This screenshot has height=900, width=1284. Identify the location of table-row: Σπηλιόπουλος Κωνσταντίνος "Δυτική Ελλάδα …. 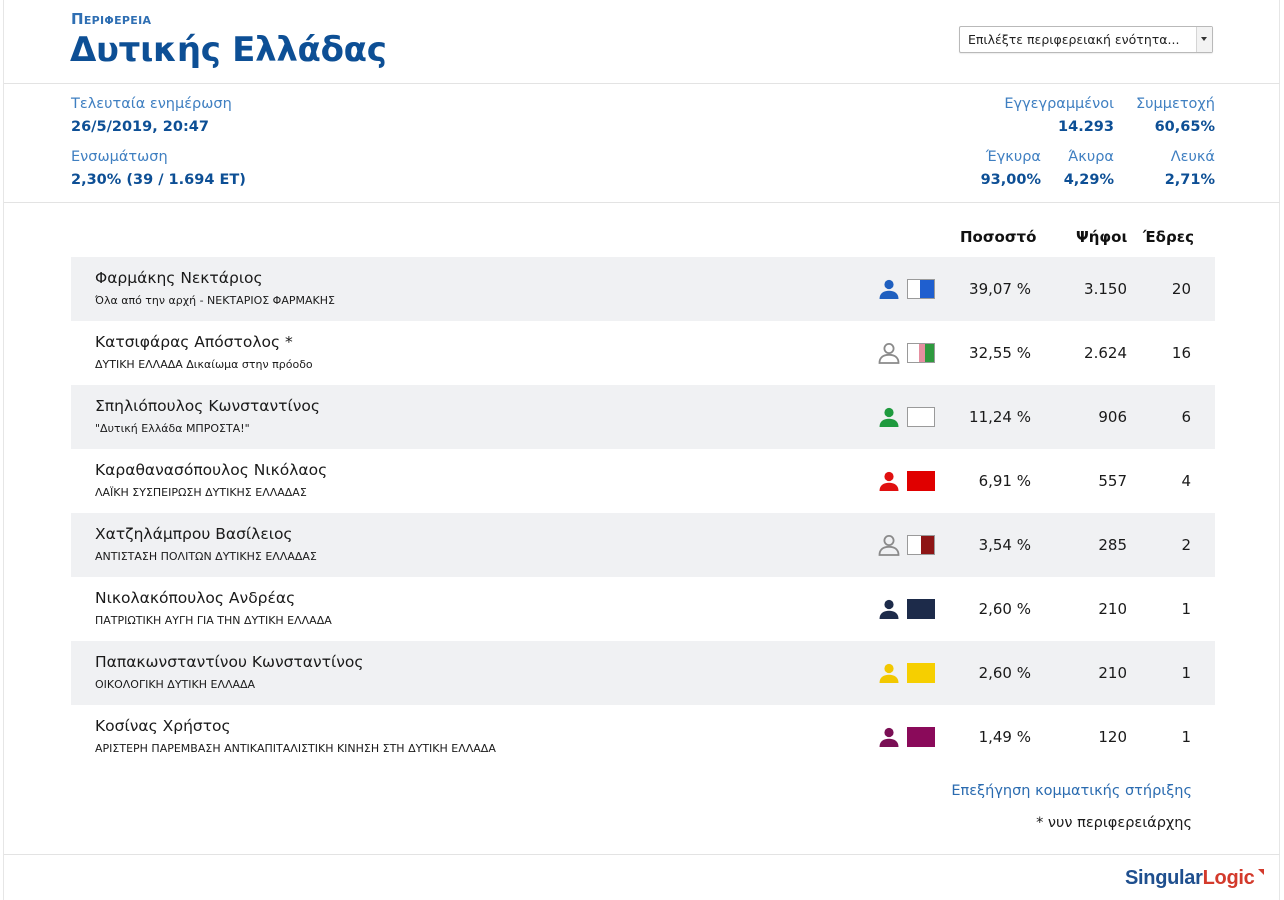
(643, 417).